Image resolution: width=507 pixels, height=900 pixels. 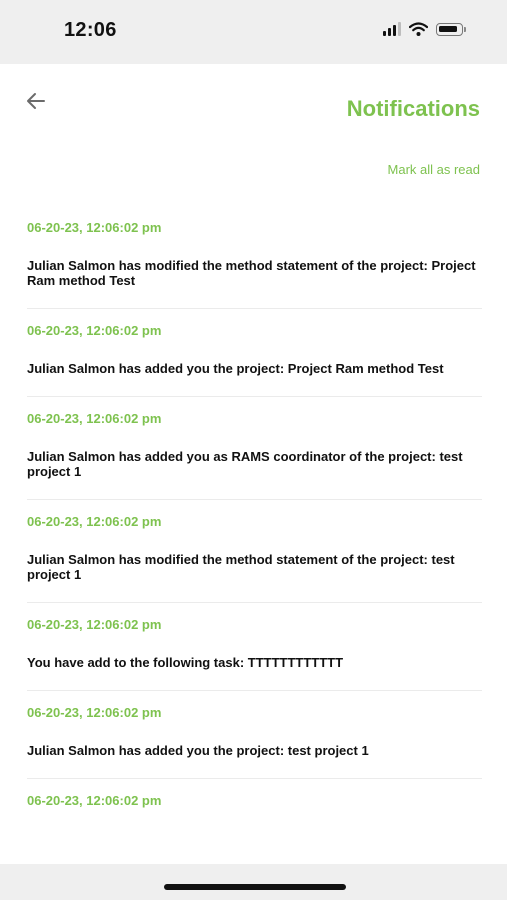 I want to click on status-bar: 12:06, so click(x=253, y=32).